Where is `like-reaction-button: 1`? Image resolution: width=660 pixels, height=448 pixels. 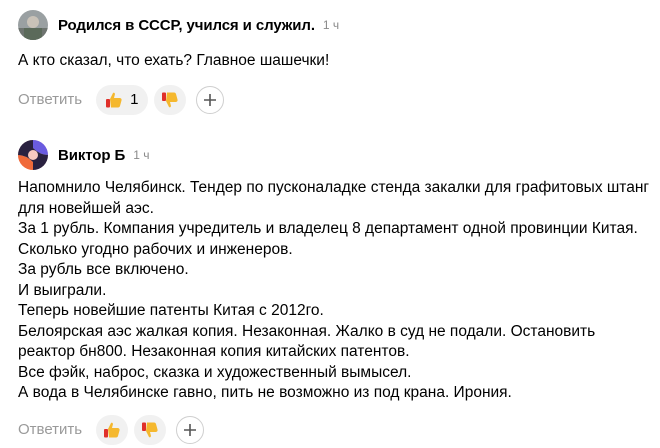
like-reaction-button: 1 is located at coordinates (122, 99).